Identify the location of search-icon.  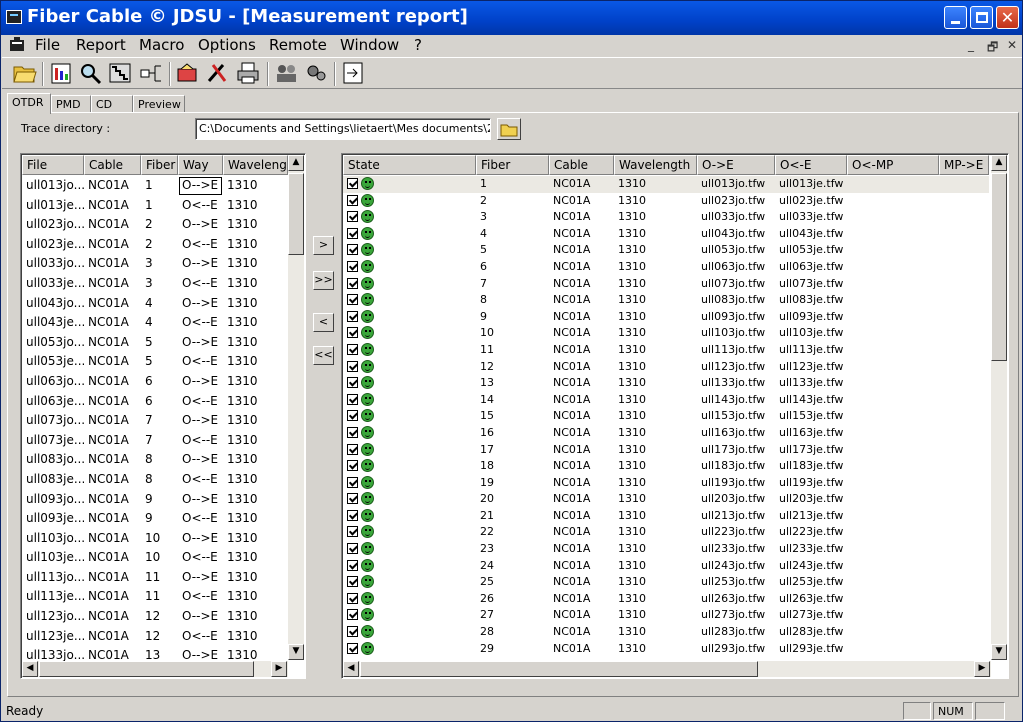
(91, 73).